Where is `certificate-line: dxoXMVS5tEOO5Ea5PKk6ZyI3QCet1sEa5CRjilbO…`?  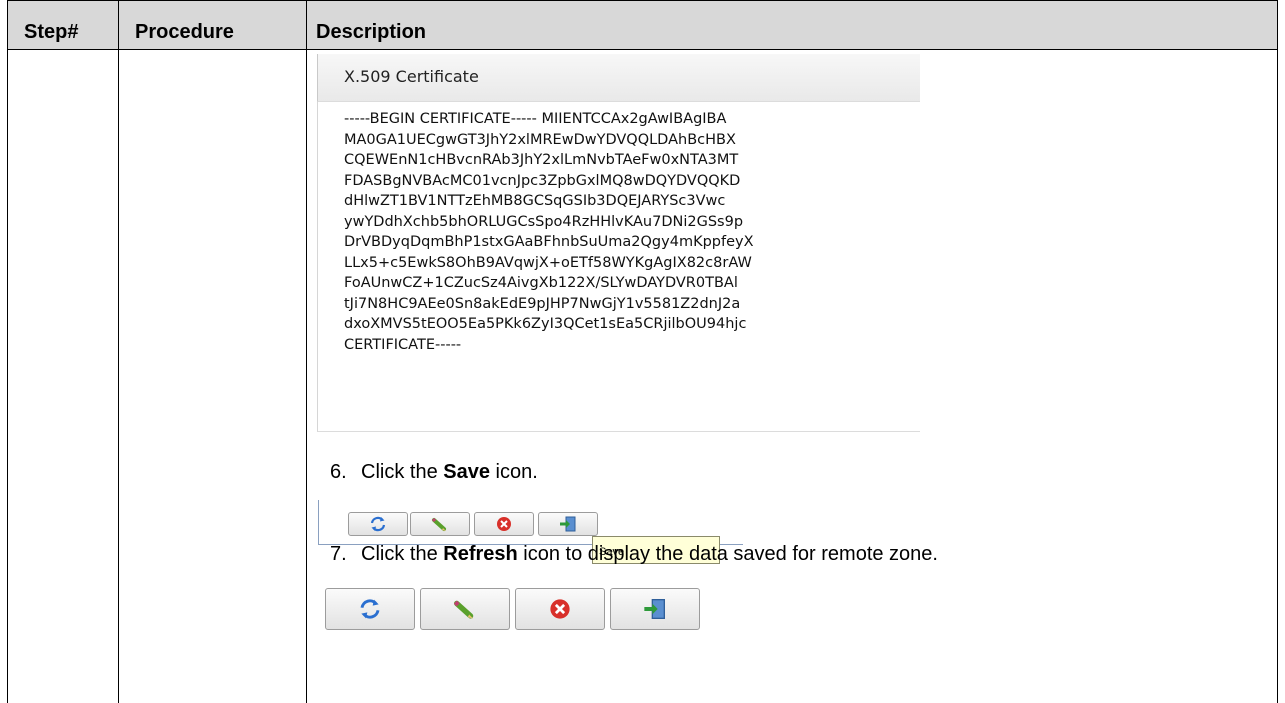 certificate-line: dxoXMVS5tEOO5Ea5PKk6ZyI3QCet1sEa5CRjilbO… is located at coordinates (545, 324).